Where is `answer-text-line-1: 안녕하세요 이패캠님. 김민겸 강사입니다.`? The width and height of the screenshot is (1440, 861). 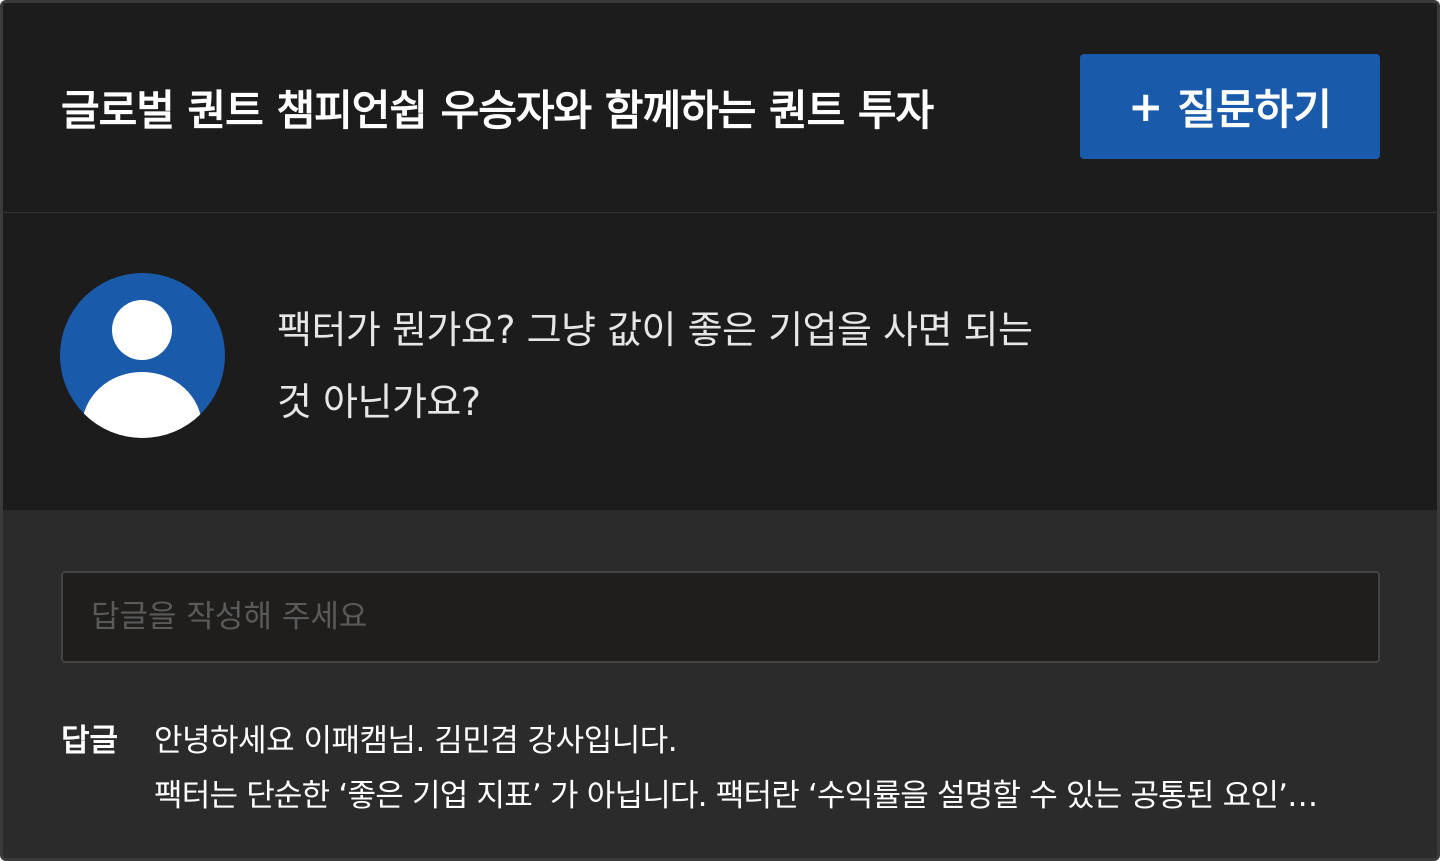 answer-text-line-1: 안녕하세요 이패캠님. 김민겸 강사입니다. is located at coordinates (416, 741).